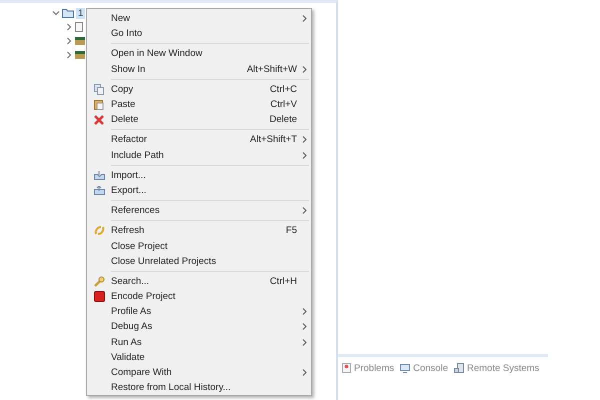 This screenshot has height=400, width=600. What do you see at coordinates (99, 175) in the screenshot?
I see `import-icon` at bounding box center [99, 175].